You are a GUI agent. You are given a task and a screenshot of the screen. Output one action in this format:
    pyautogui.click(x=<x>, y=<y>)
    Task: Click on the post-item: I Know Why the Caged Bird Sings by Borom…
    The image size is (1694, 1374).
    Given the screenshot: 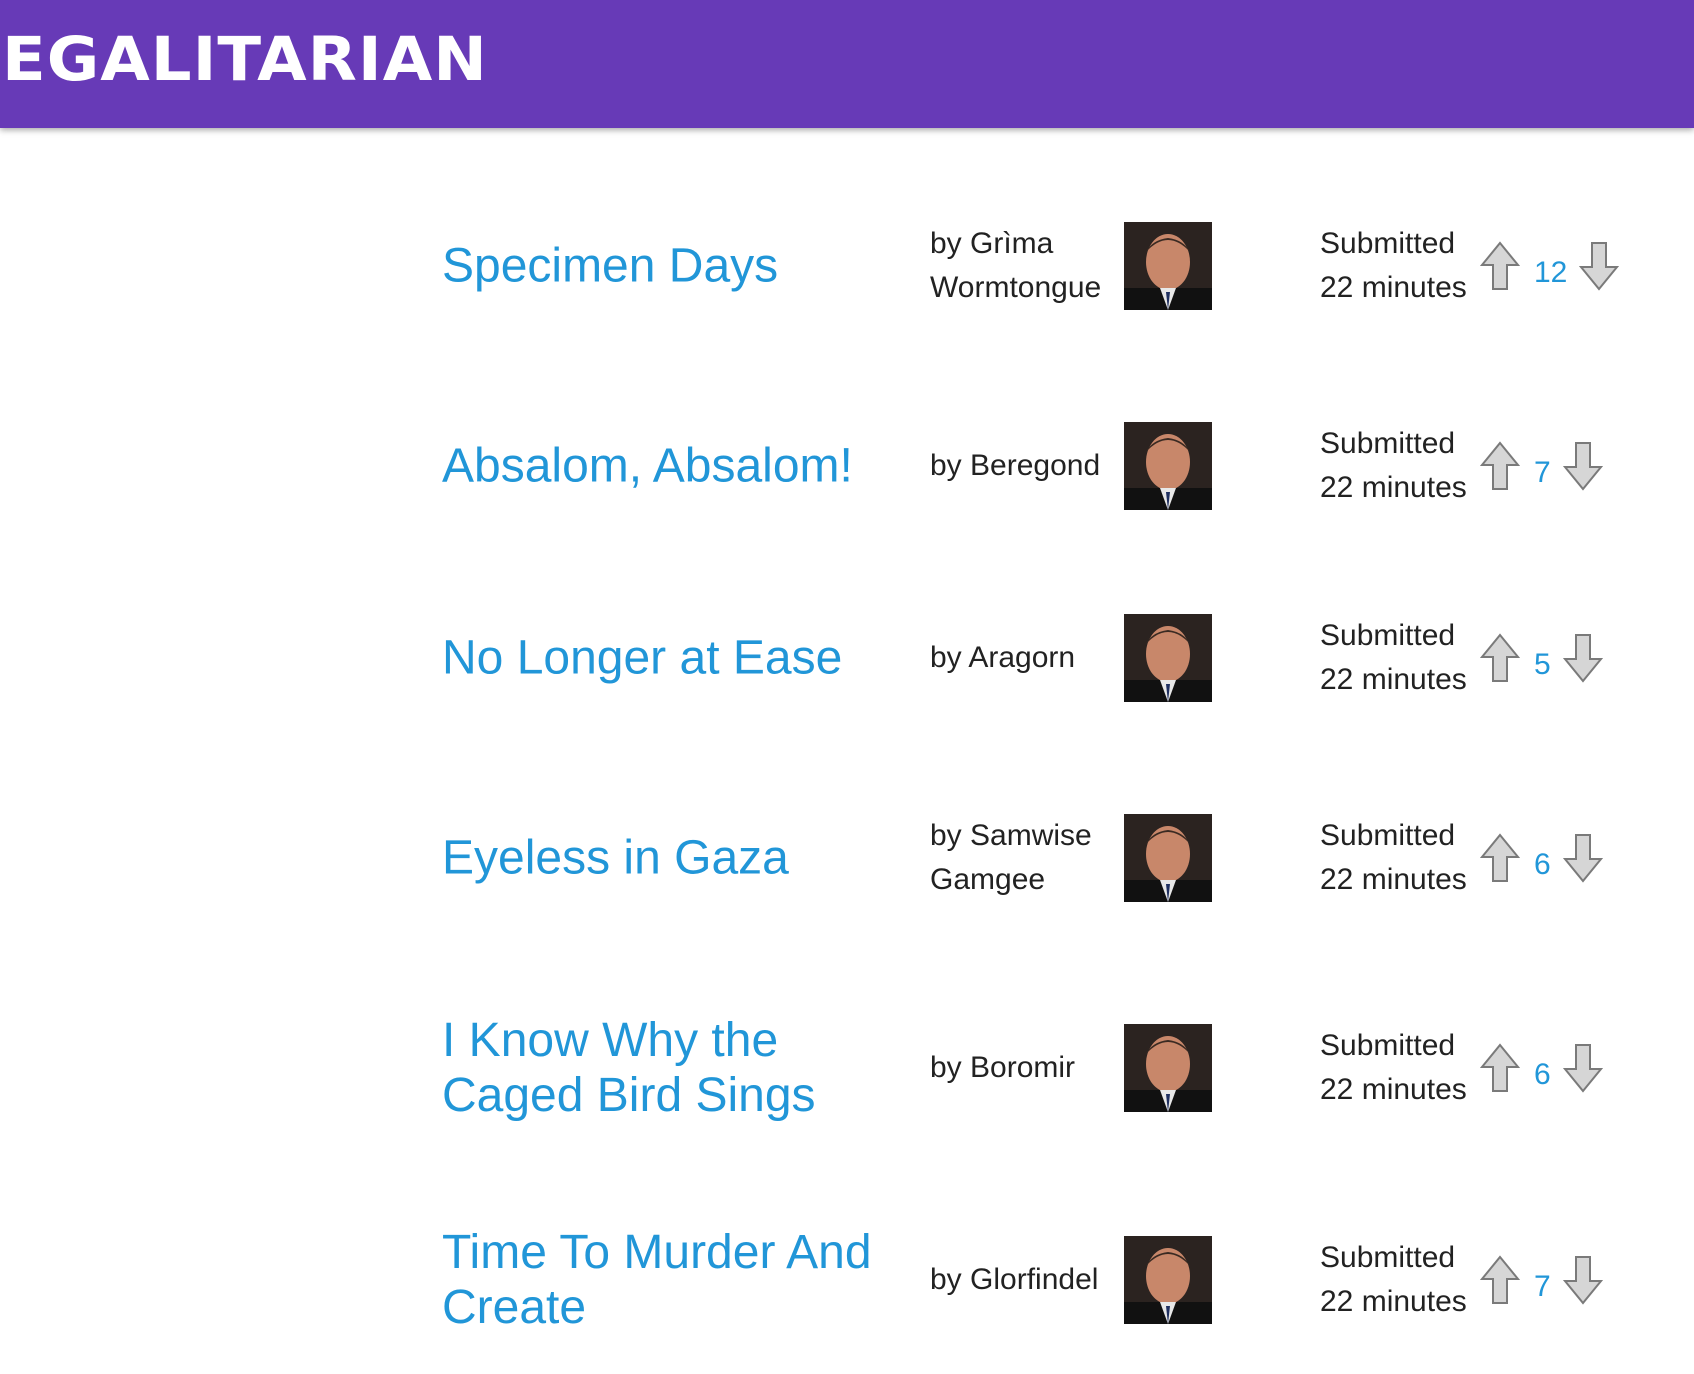 What is the action you would take?
    pyautogui.click(x=847, y=1068)
    